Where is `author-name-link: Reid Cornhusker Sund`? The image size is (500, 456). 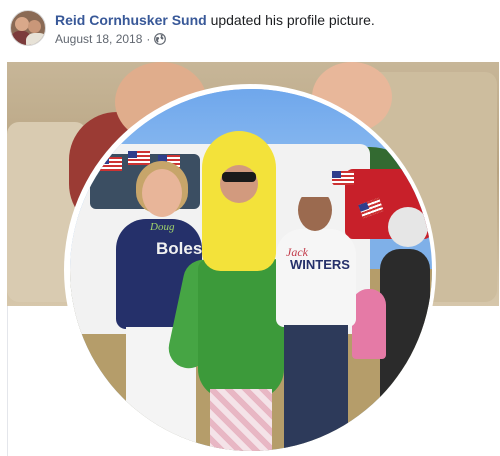
author-name-link: Reid Cornhusker Sund is located at coordinates (131, 20).